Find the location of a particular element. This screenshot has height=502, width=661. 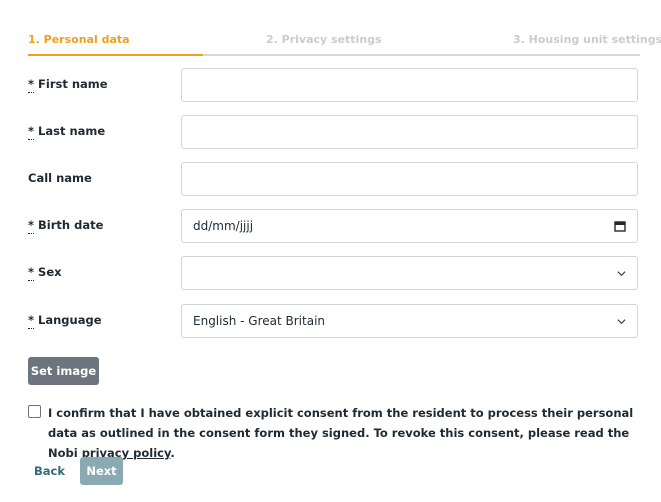

sex-label: * Sex is located at coordinates (45, 272).